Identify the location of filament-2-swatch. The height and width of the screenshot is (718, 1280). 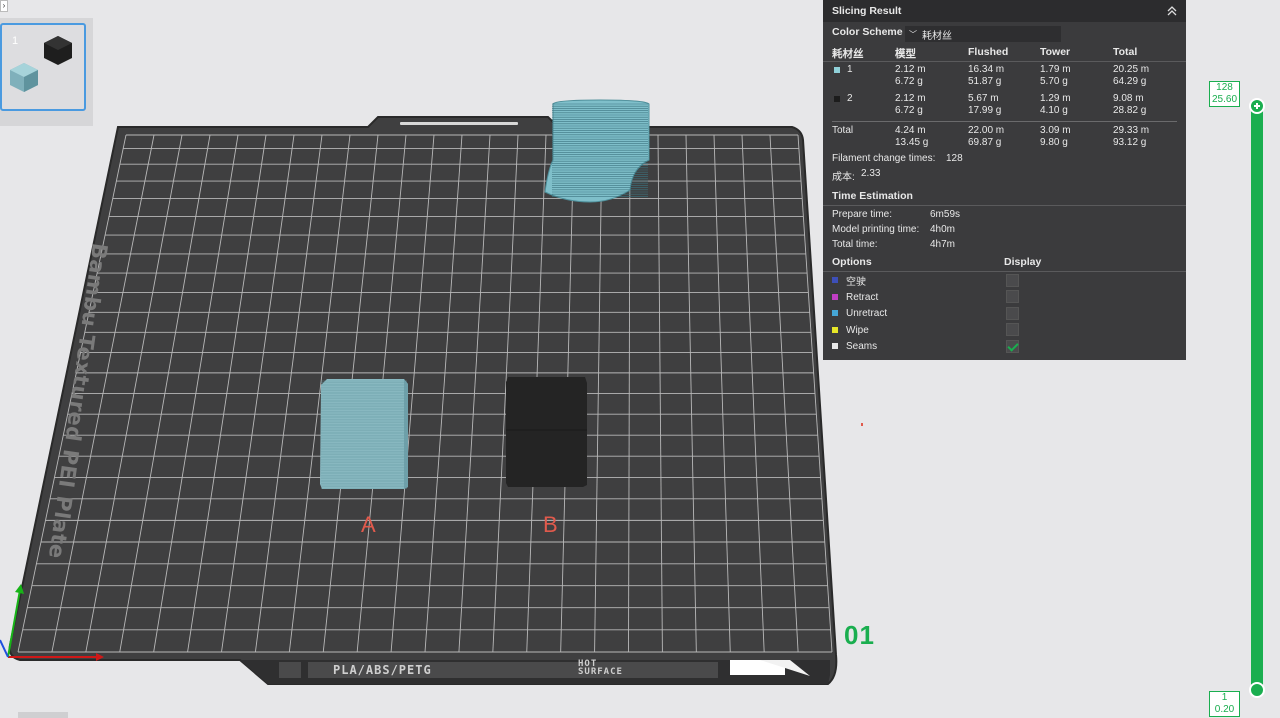
(837, 99).